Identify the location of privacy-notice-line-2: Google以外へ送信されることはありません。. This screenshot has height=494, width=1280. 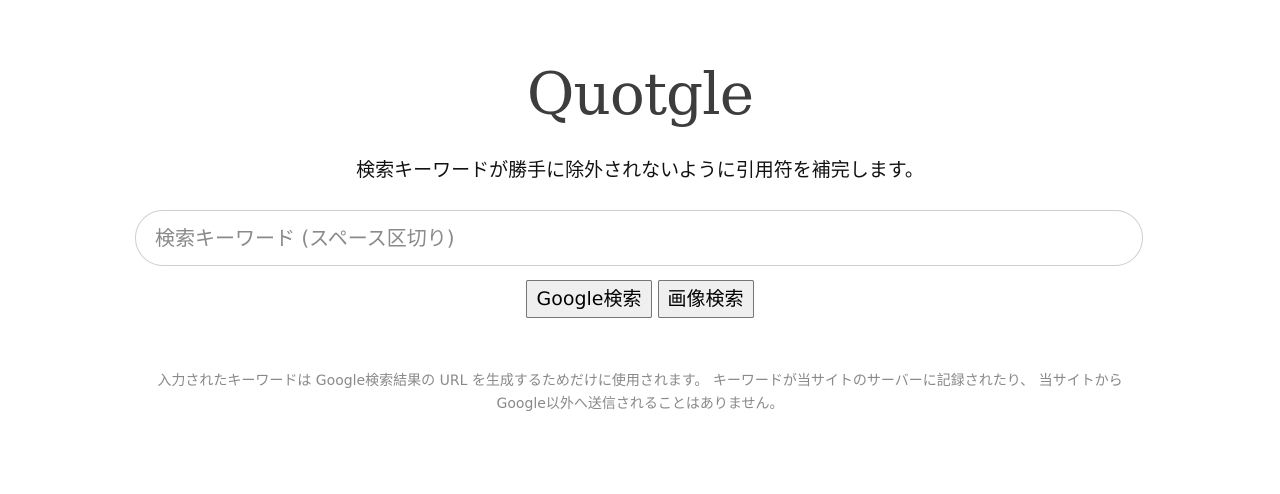
(640, 404).